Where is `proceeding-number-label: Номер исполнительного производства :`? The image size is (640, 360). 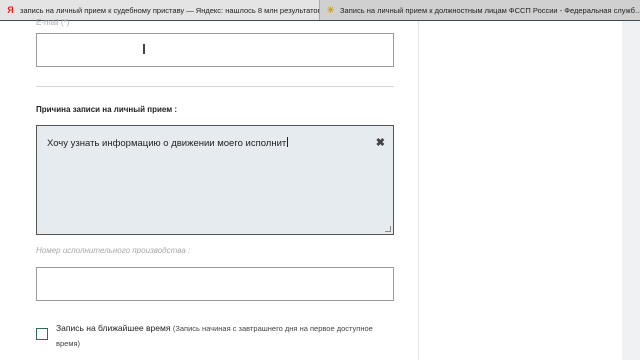
proceeding-number-label: Номер исполнительного производства : is located at coordinates (113, 250).